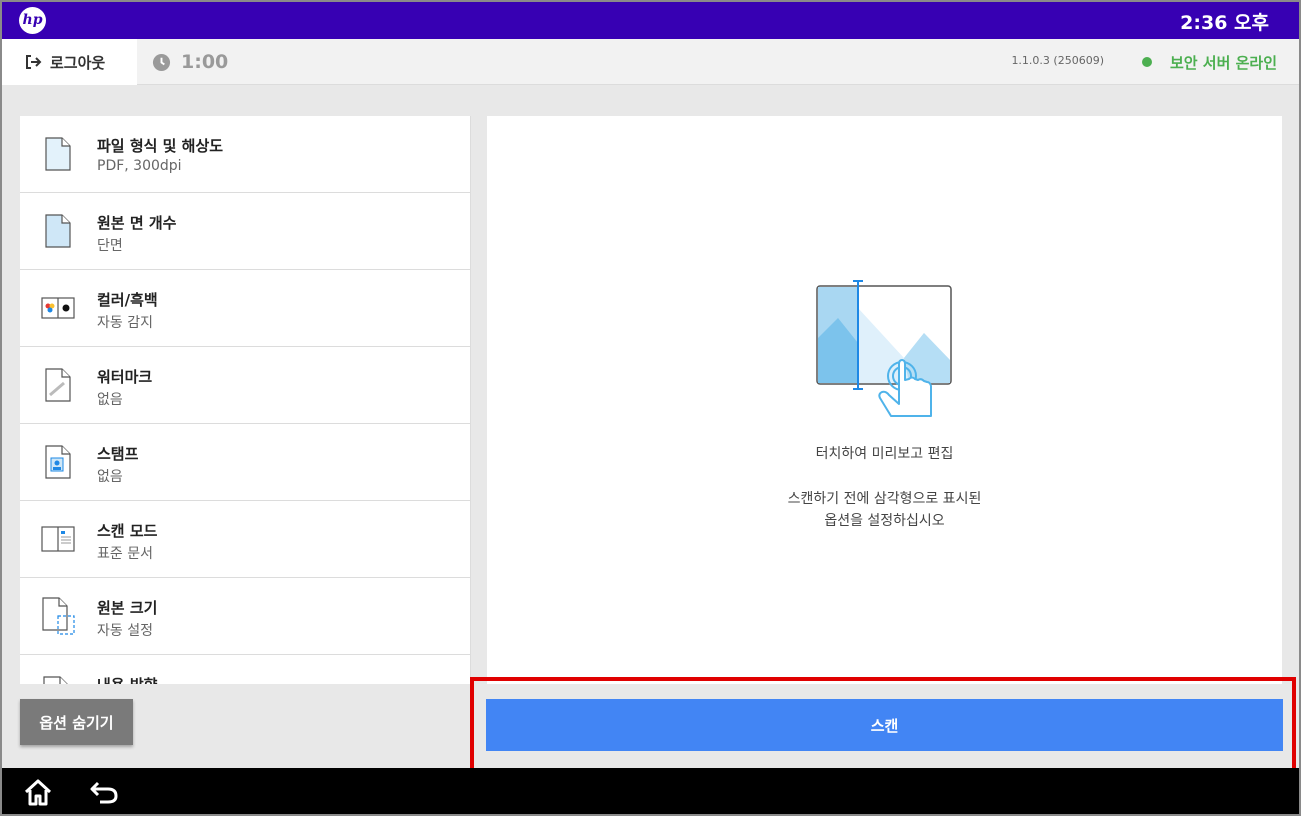  Describe the element at coordinates (245, 154) in the screenshot. I see `option-file-format: 파일 형식 및 해상도 PDF, 300dpi` at that location.